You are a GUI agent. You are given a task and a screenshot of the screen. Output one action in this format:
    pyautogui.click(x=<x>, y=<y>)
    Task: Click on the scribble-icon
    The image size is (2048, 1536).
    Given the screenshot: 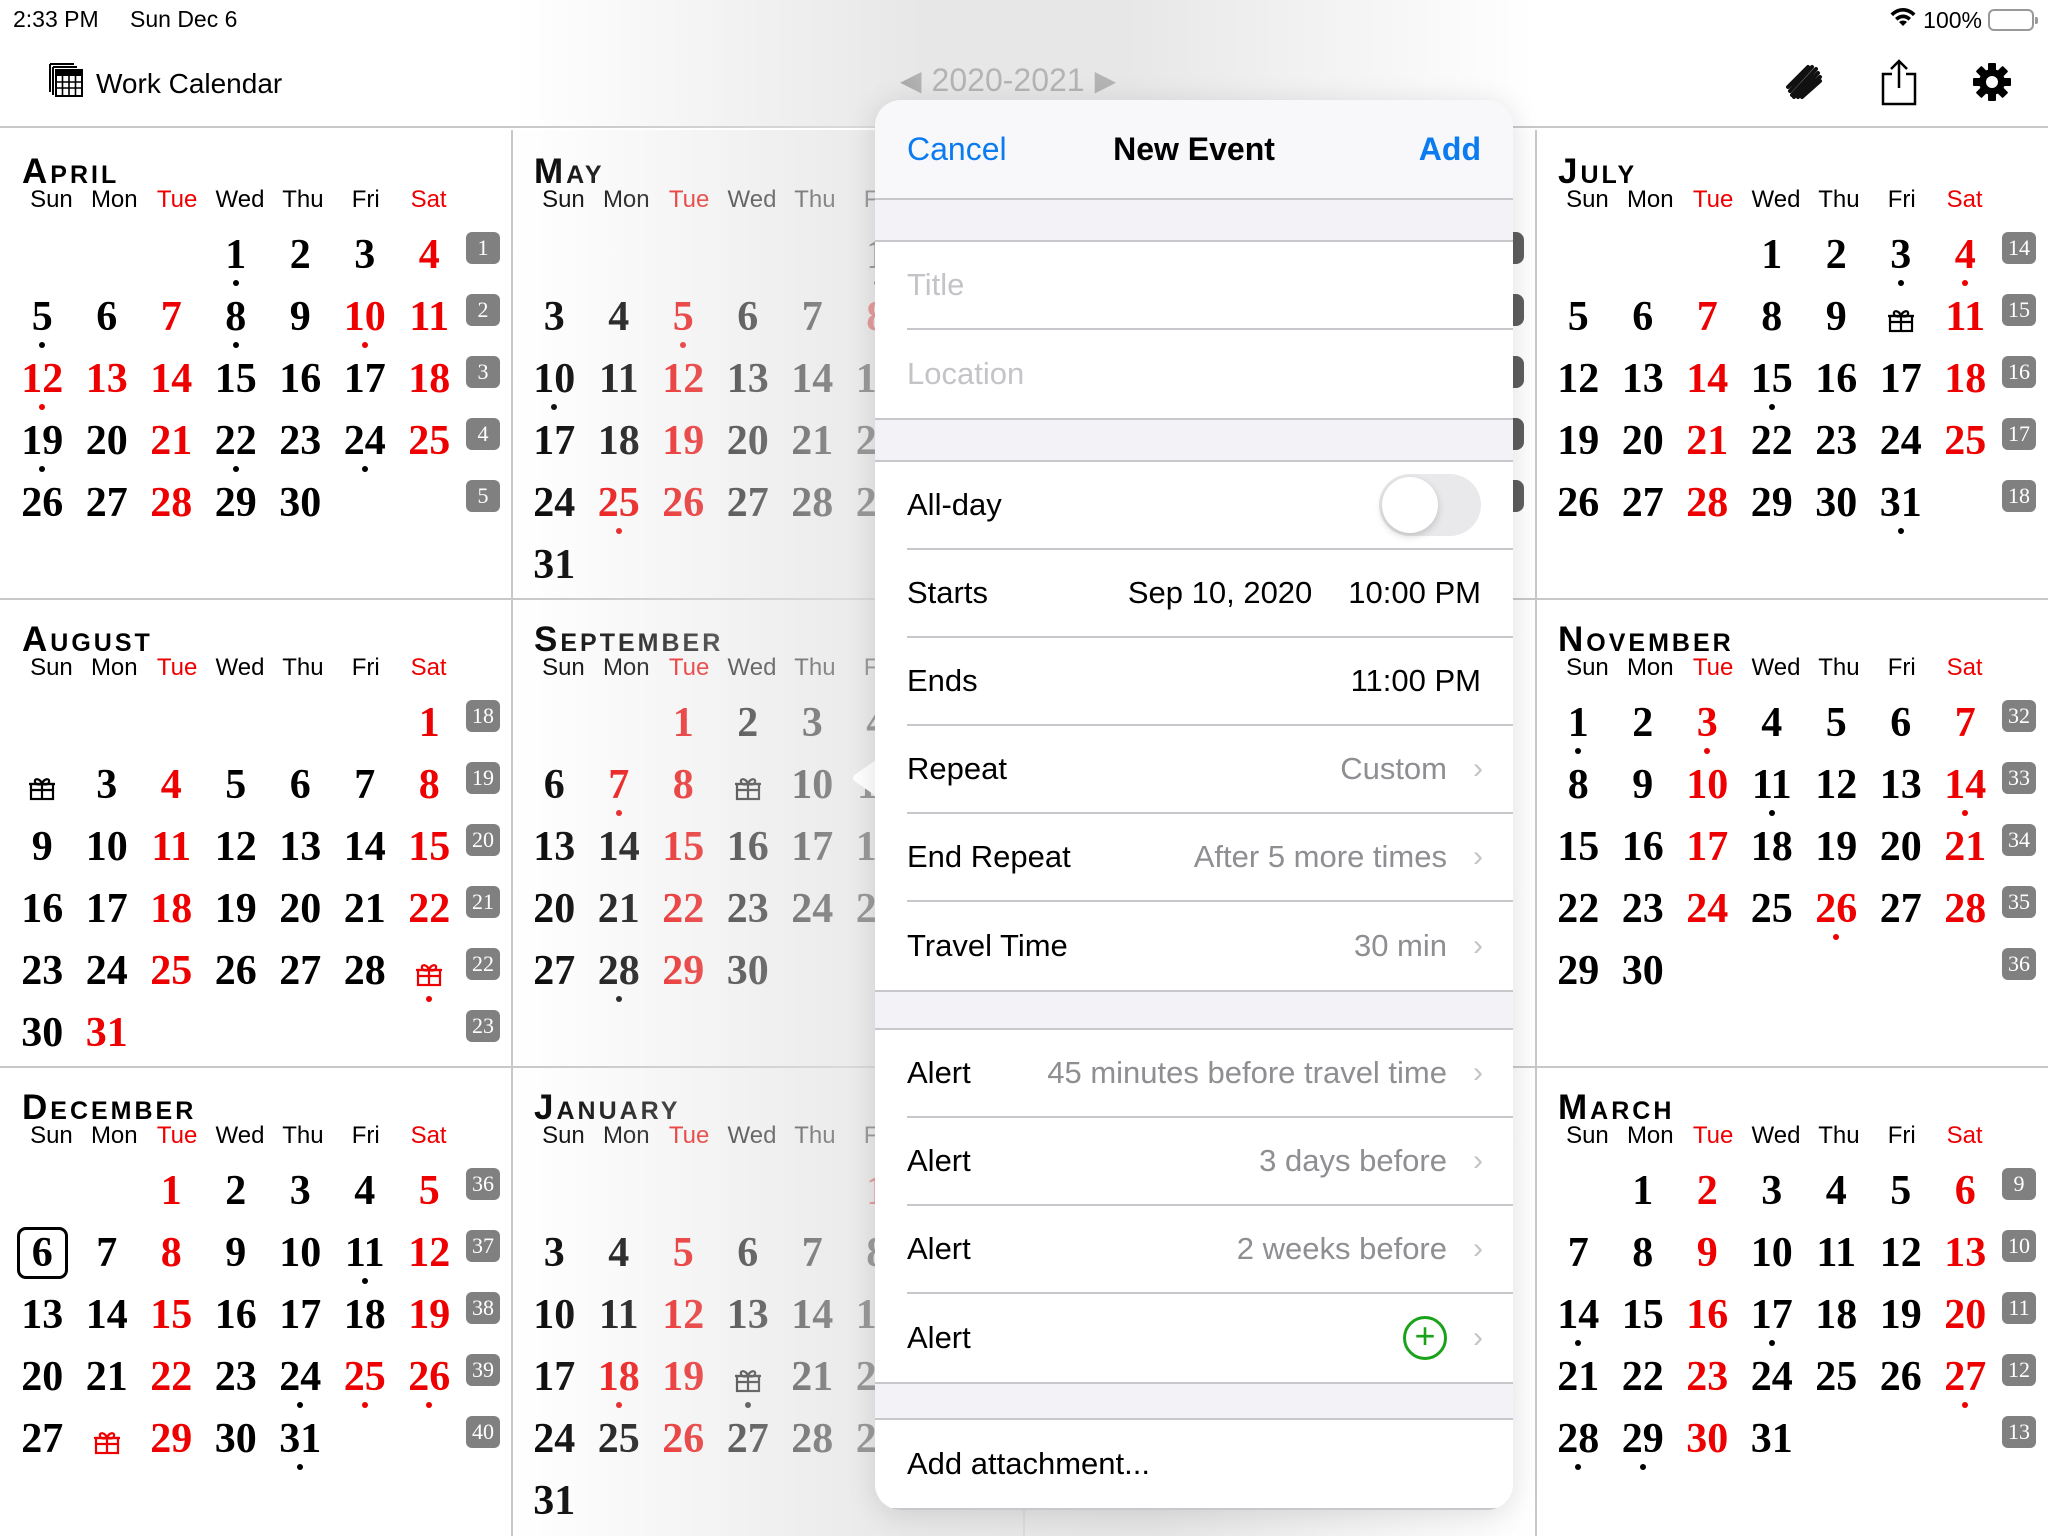 What is the action you would take?
    pyautogui.click(x=1805, y=84)
    